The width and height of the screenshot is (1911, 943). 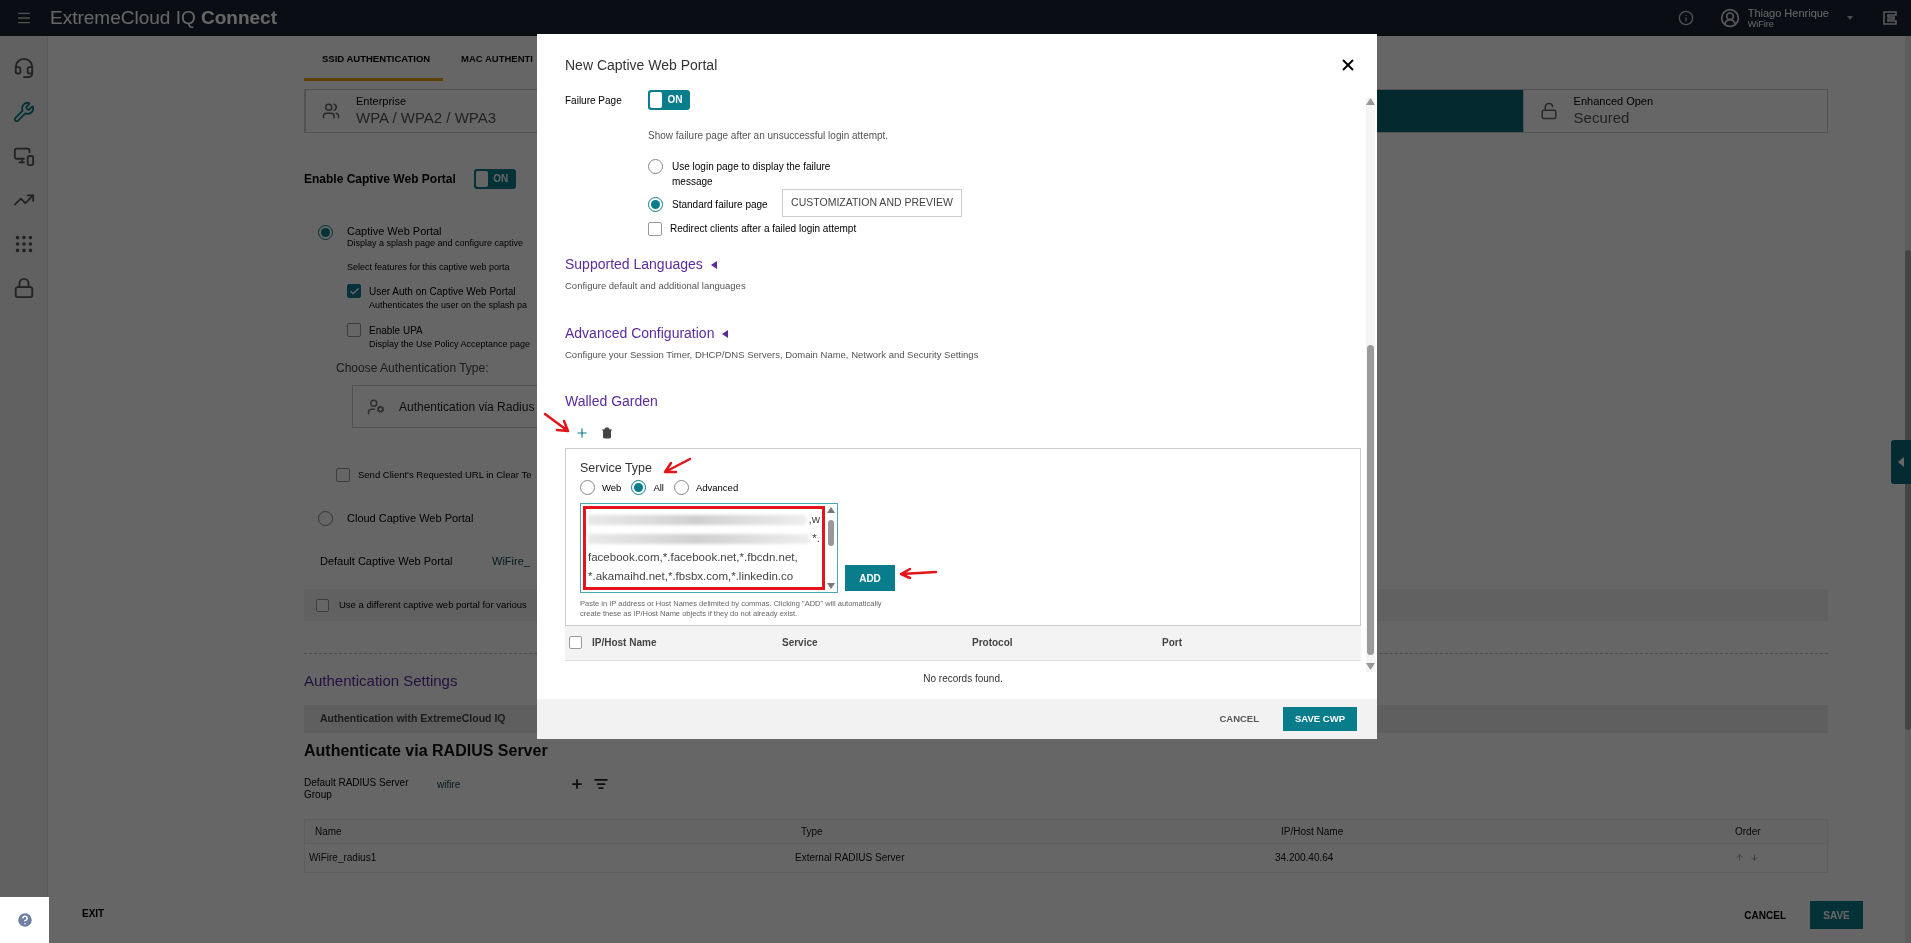 I want to click on help-button, so click(x=24, y=920).